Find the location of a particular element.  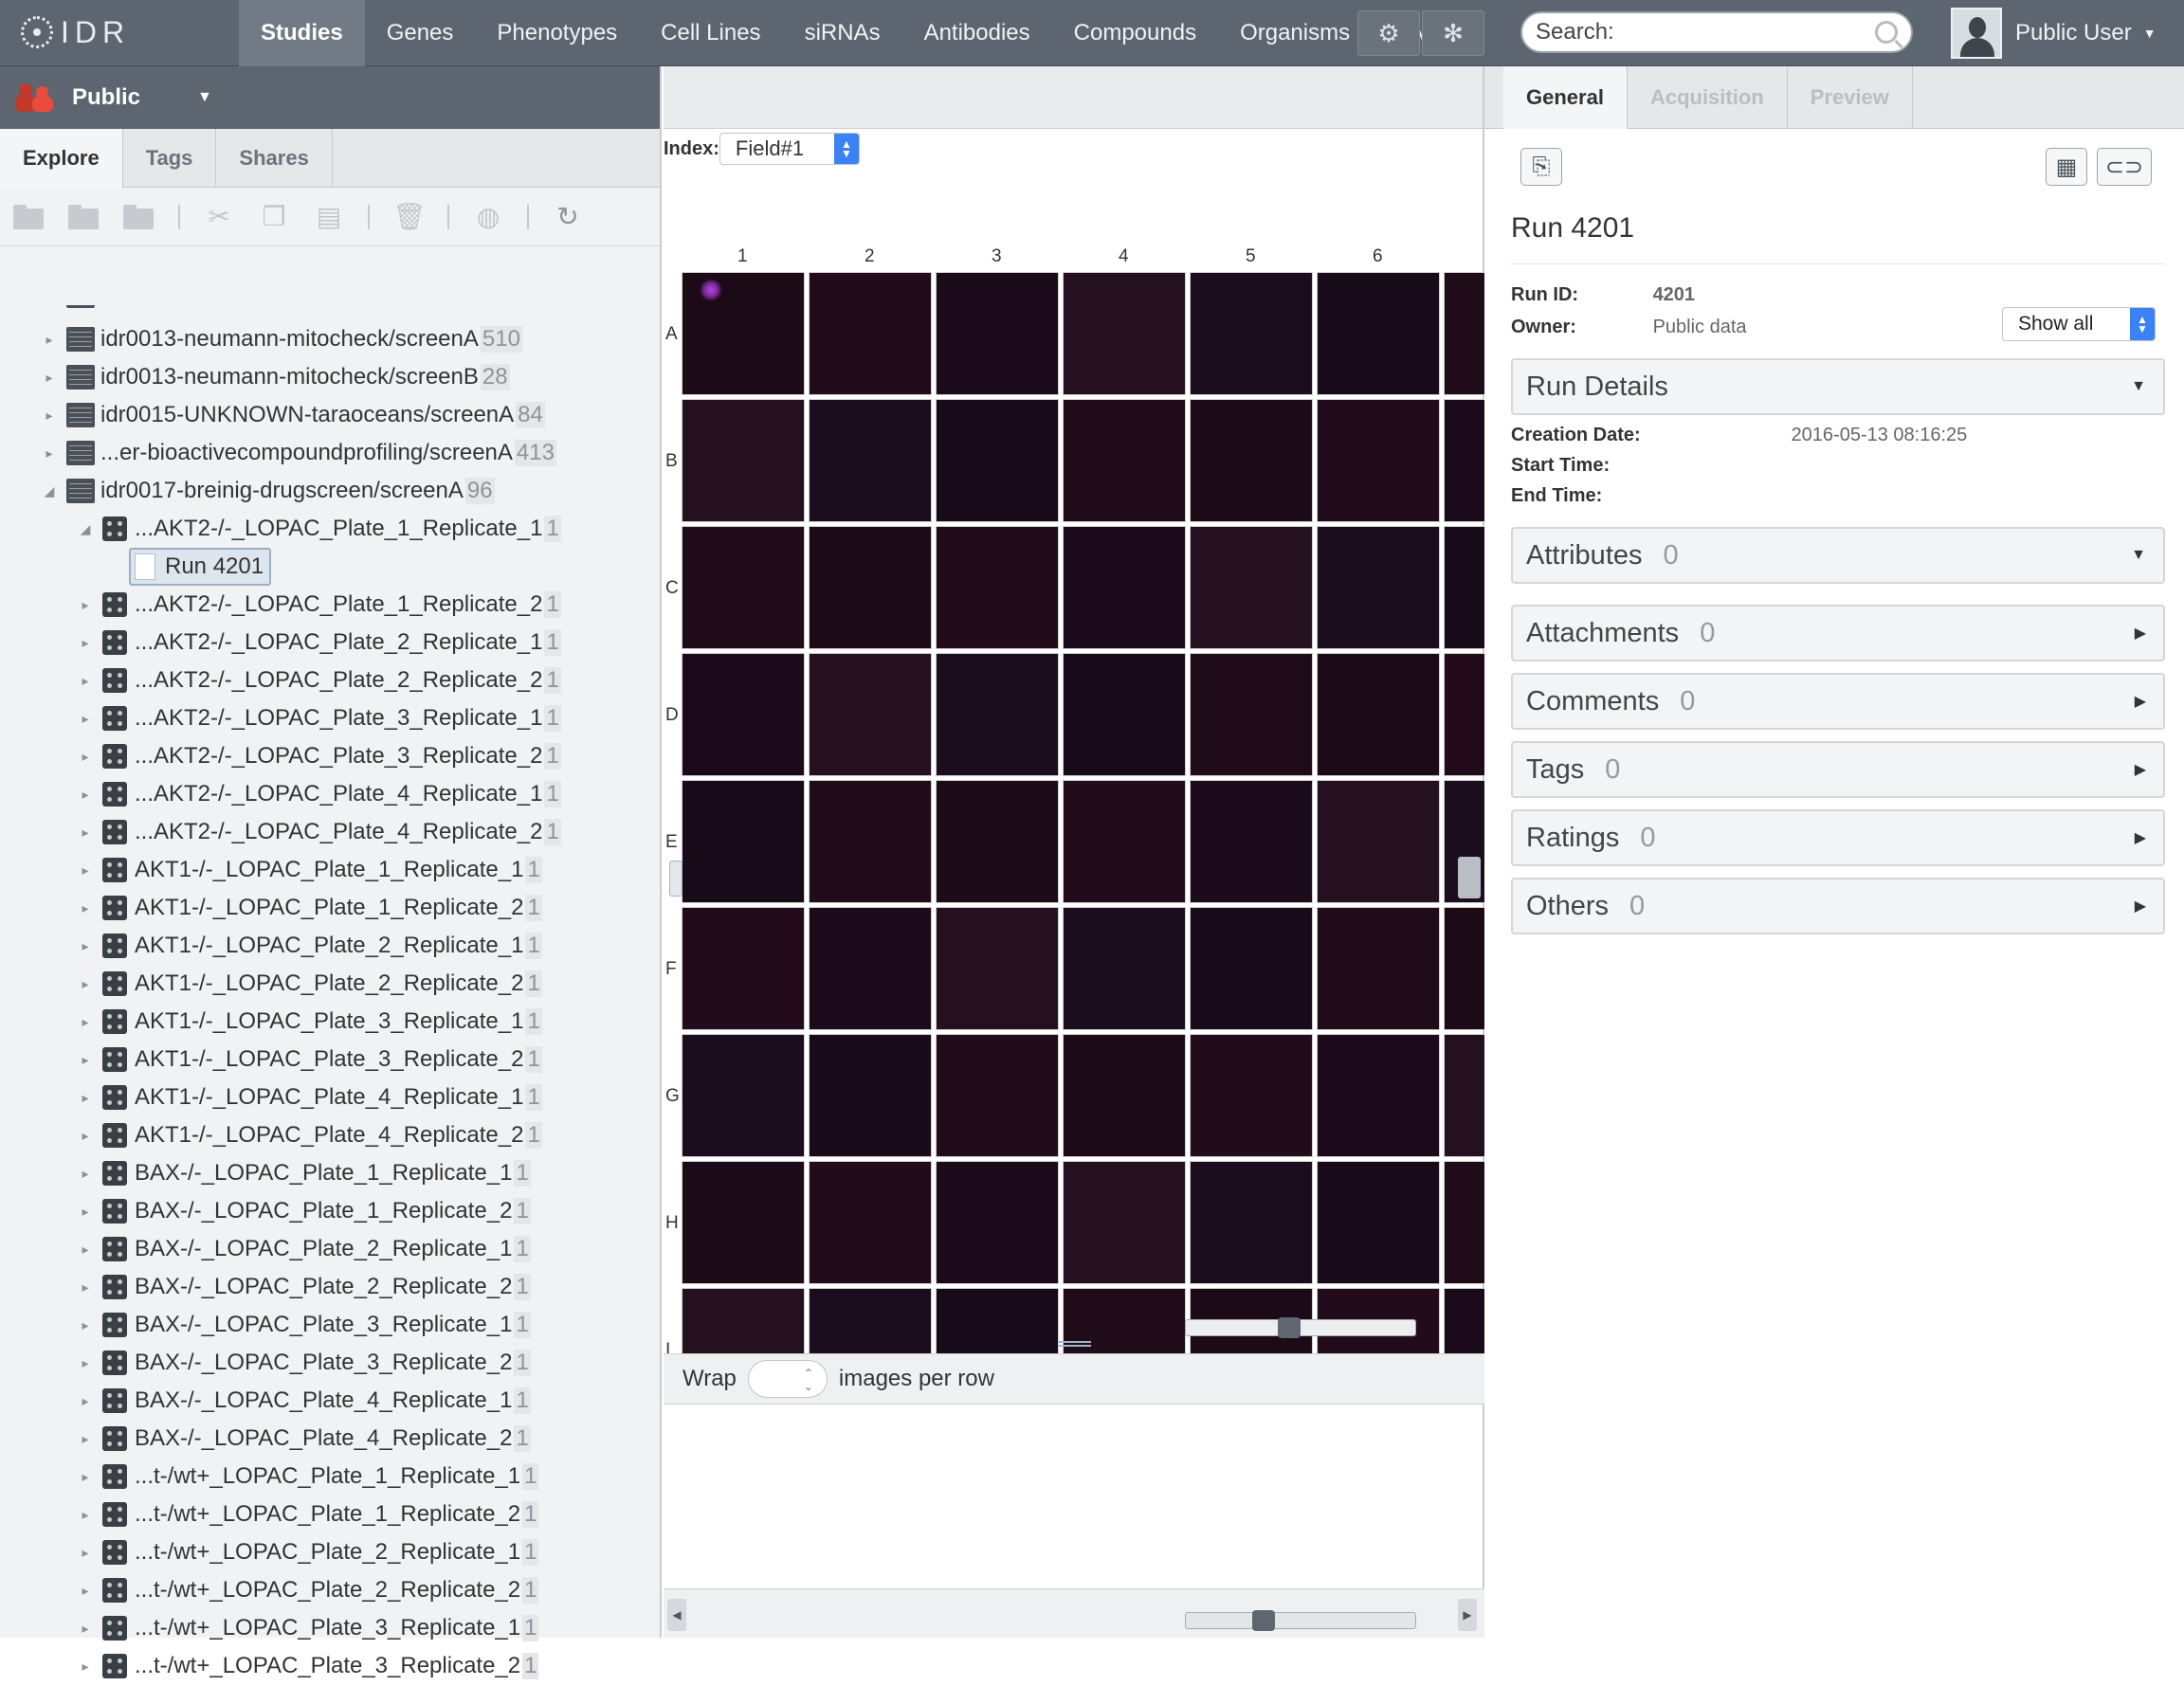

nav-organisms: Organisms is located at coordinates (1287, 33).